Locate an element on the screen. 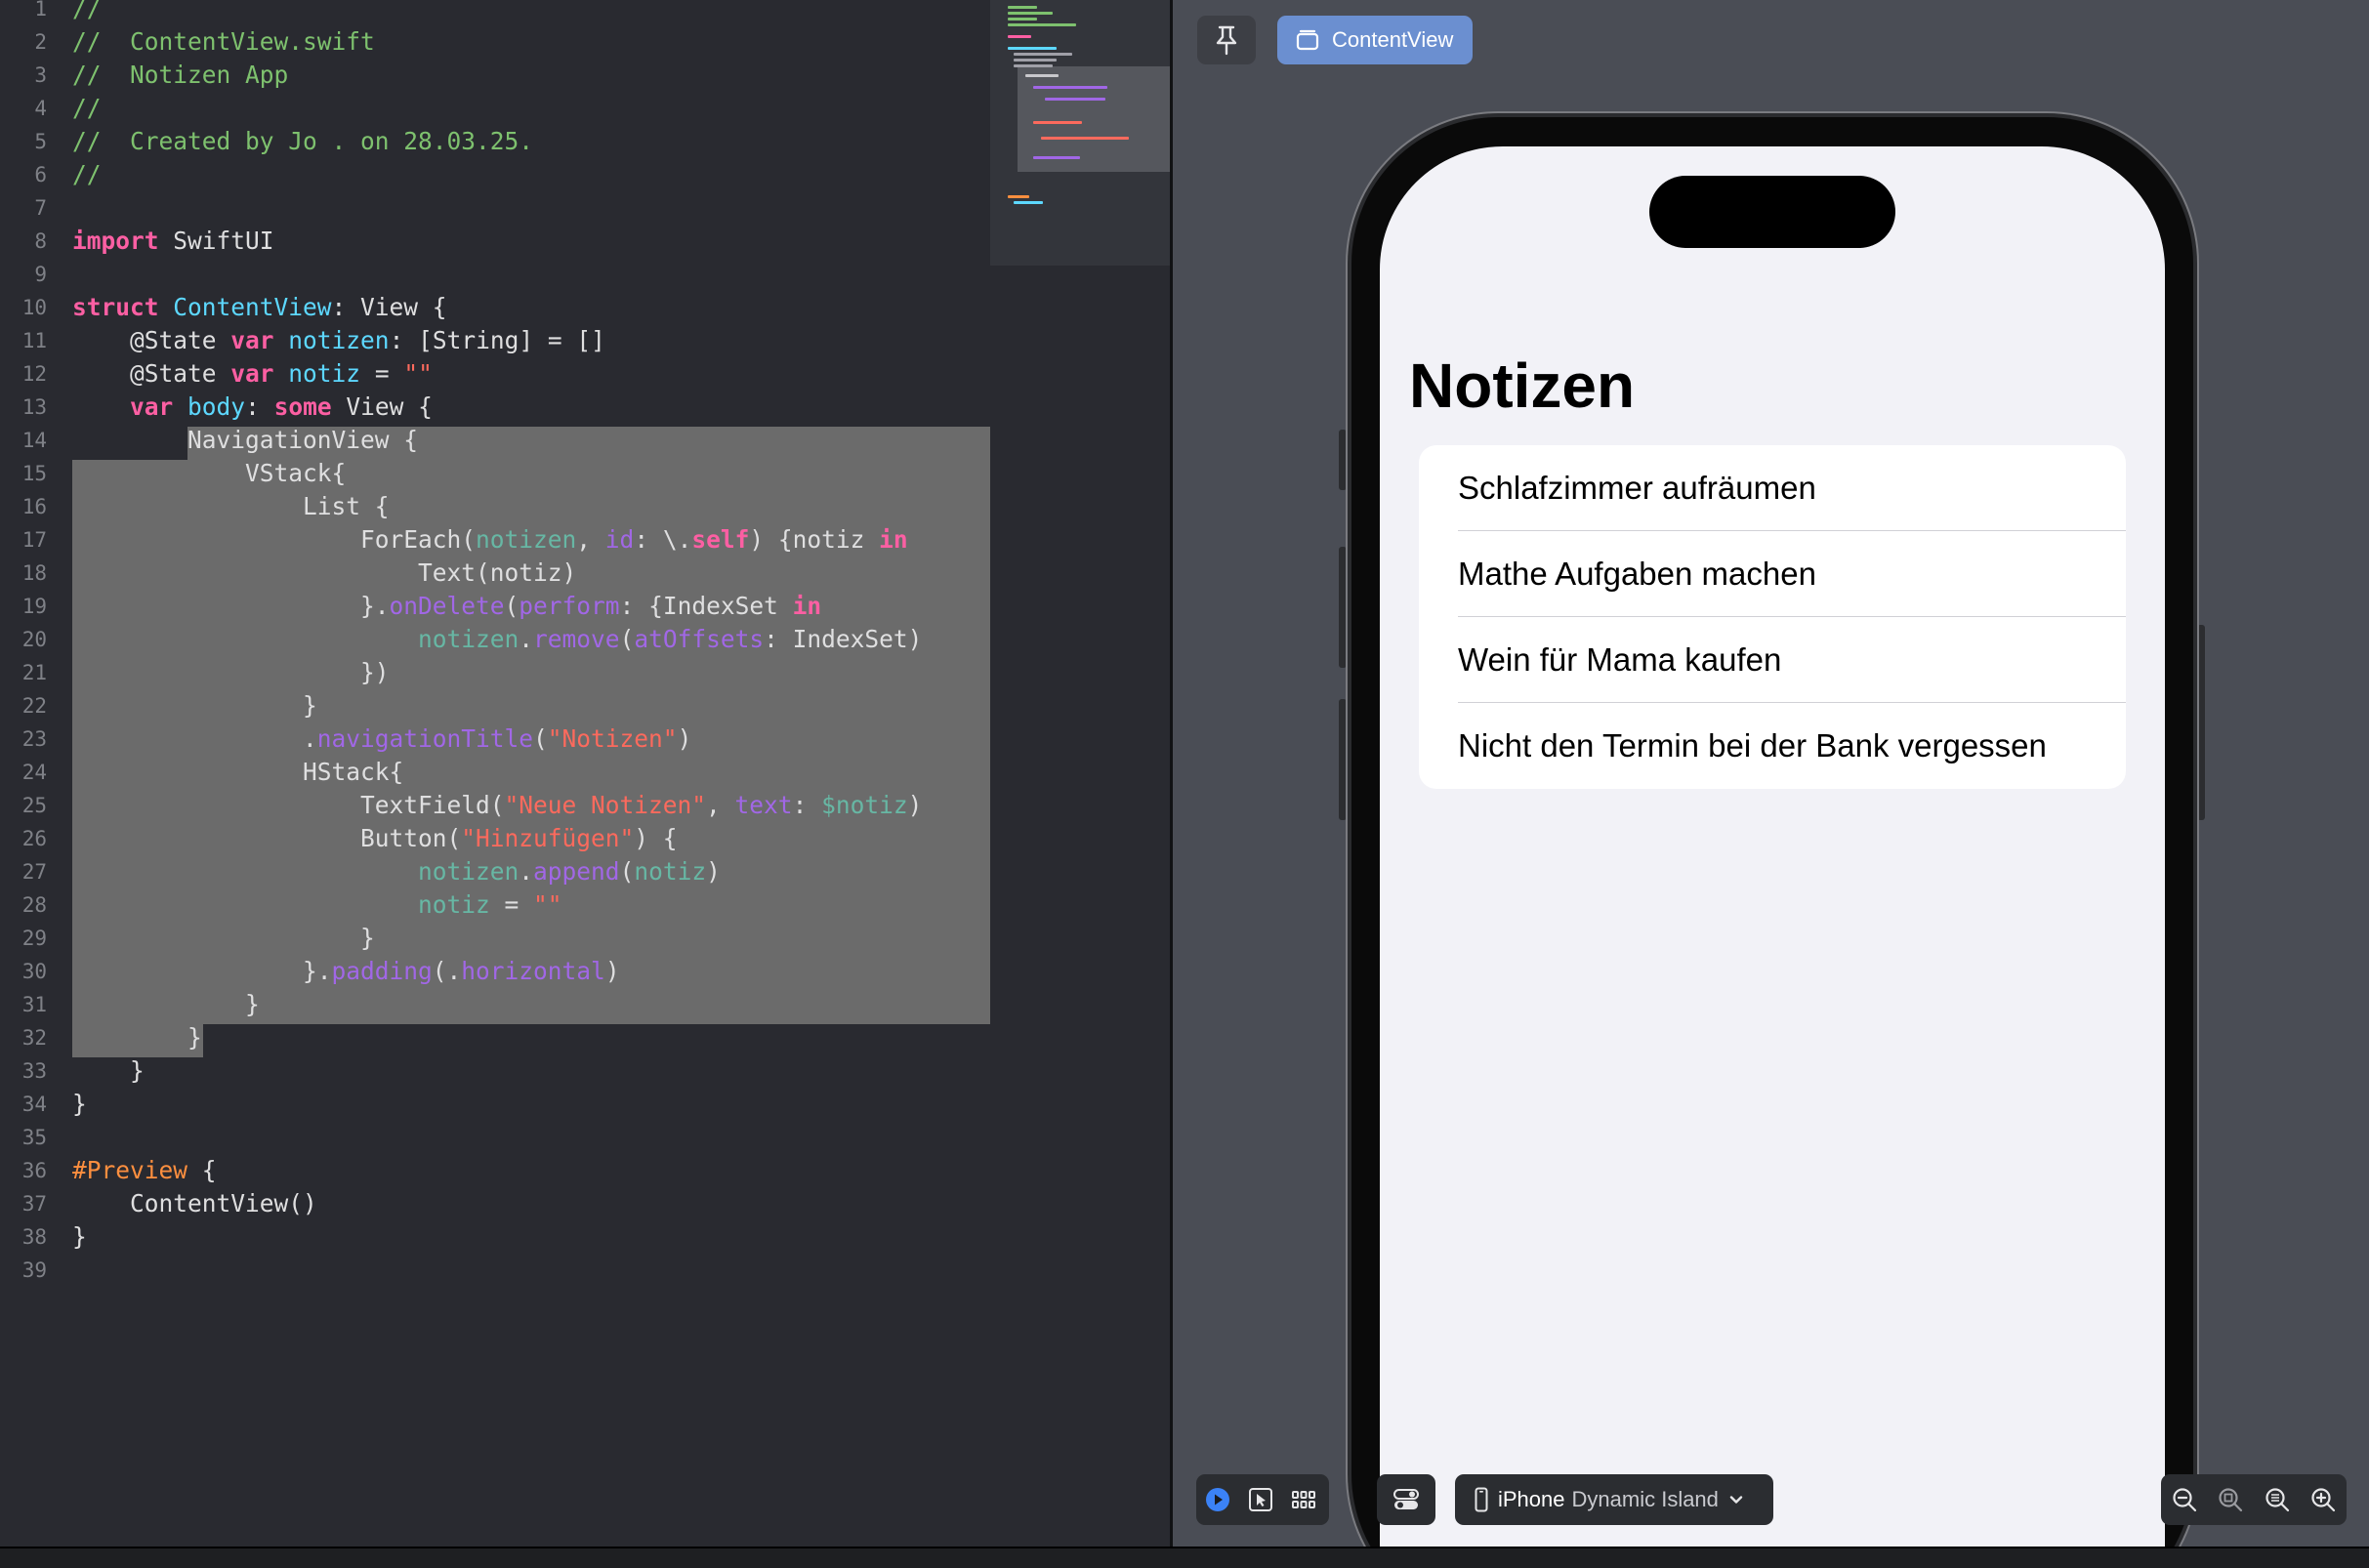 The width and height of the screenshot is (2369, 1568). code-line: 13 var body: some View { is located at coordinates (495, 407).